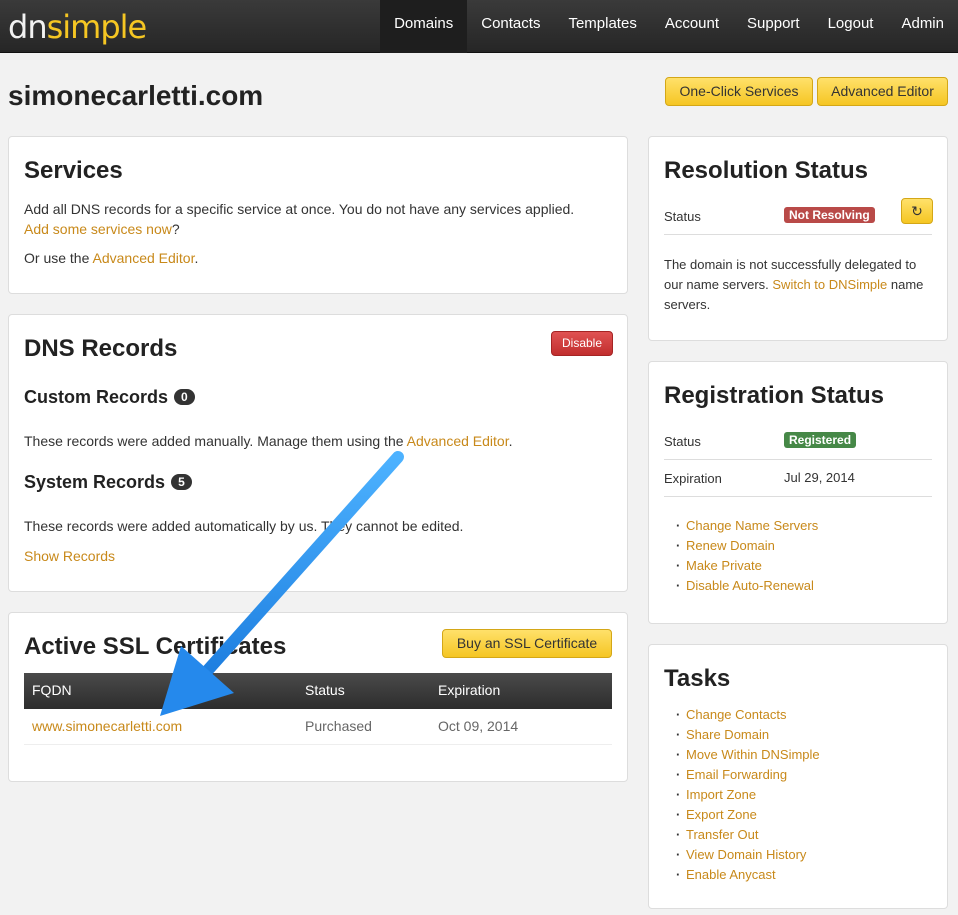  What do you see at coordinates (739, 91) in the screenshot?
I see `one-click-services-button: One-Click Services` at bounding box center [739, 91].